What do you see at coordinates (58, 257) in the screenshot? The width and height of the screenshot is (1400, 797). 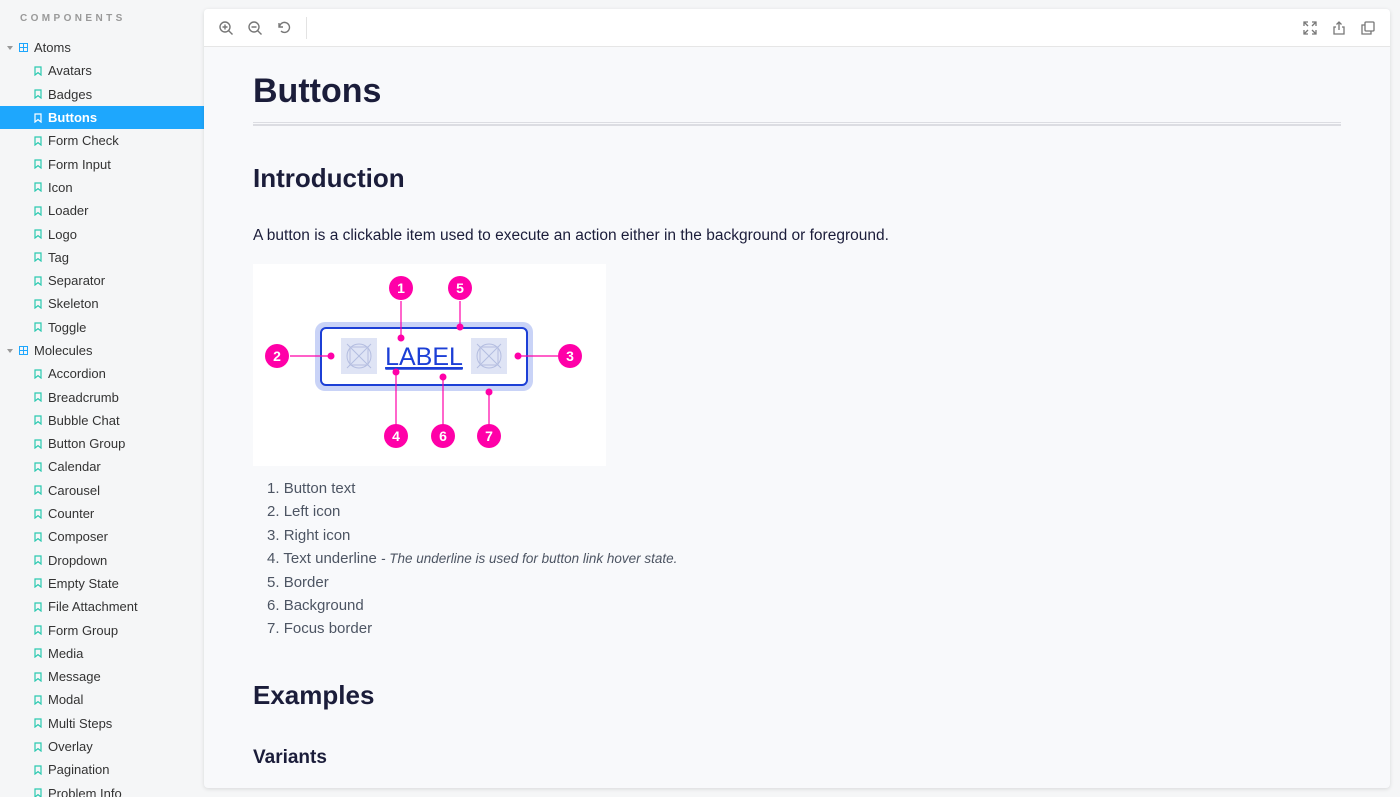 I see `sidebar-item-label: Tag` at bounding box center [58, 257].